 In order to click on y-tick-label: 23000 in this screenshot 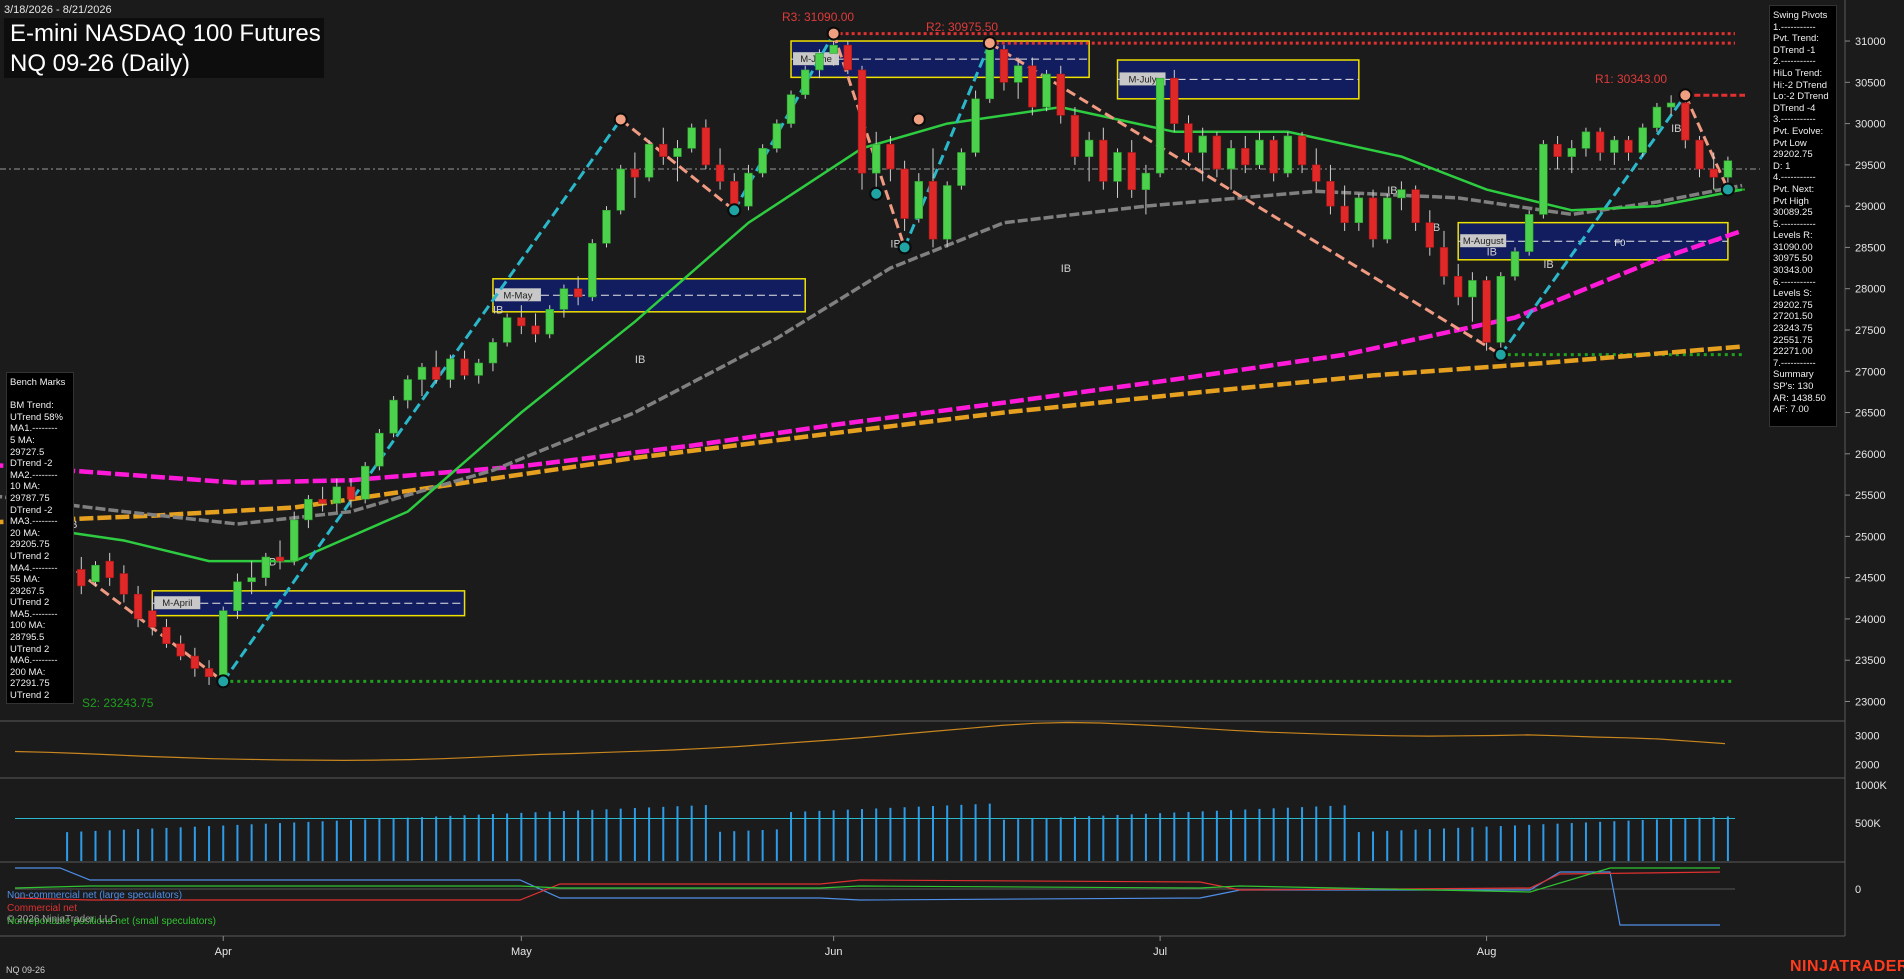, I will do `click(1870, 702)`.